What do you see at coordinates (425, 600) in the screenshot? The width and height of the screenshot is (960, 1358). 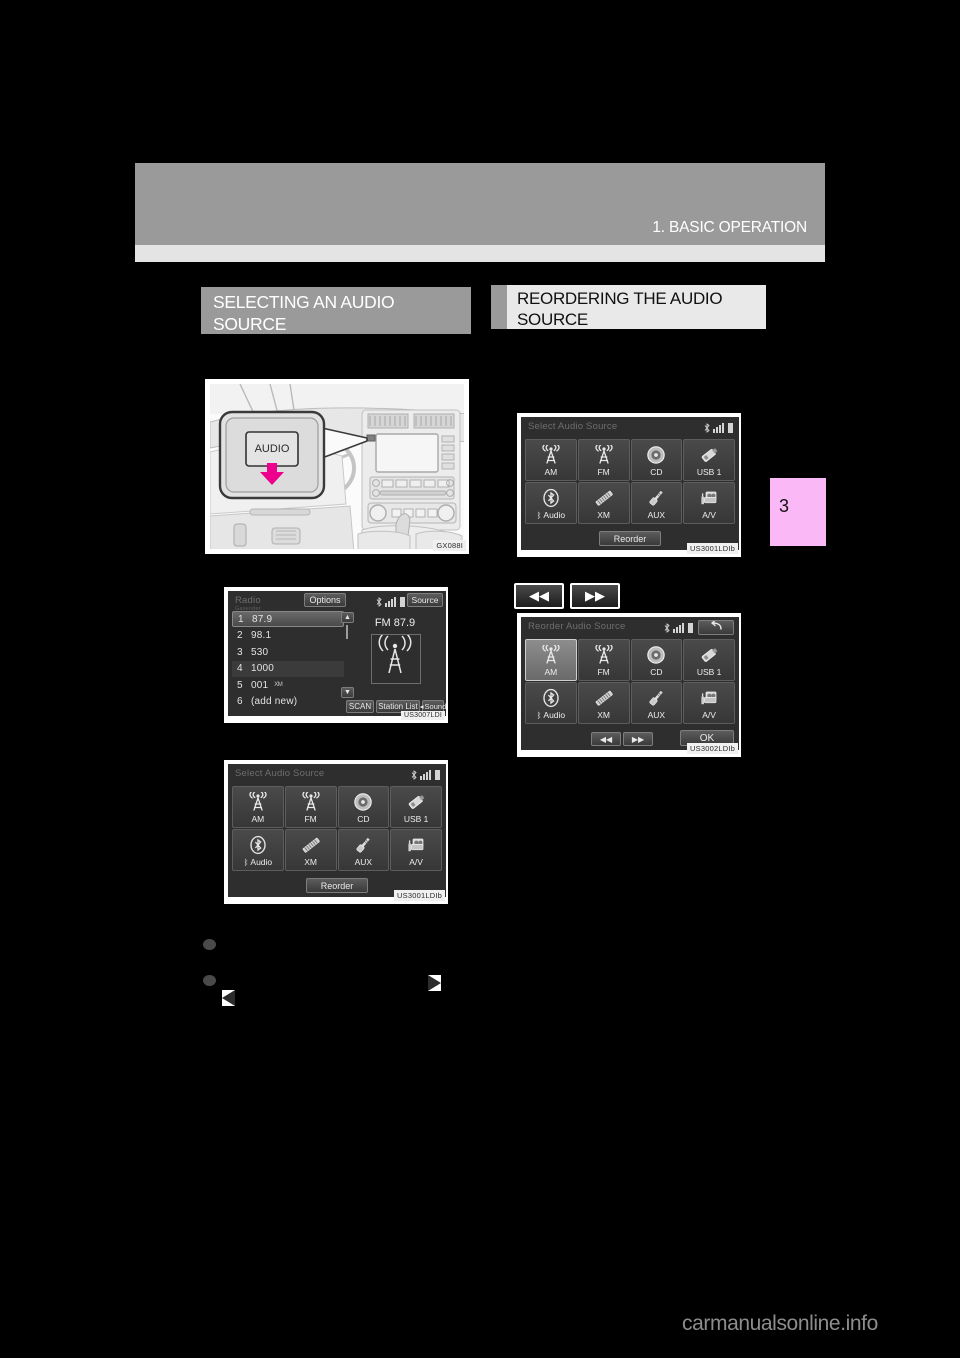 I see `source-button: Source` at bounding box center [425, 600].